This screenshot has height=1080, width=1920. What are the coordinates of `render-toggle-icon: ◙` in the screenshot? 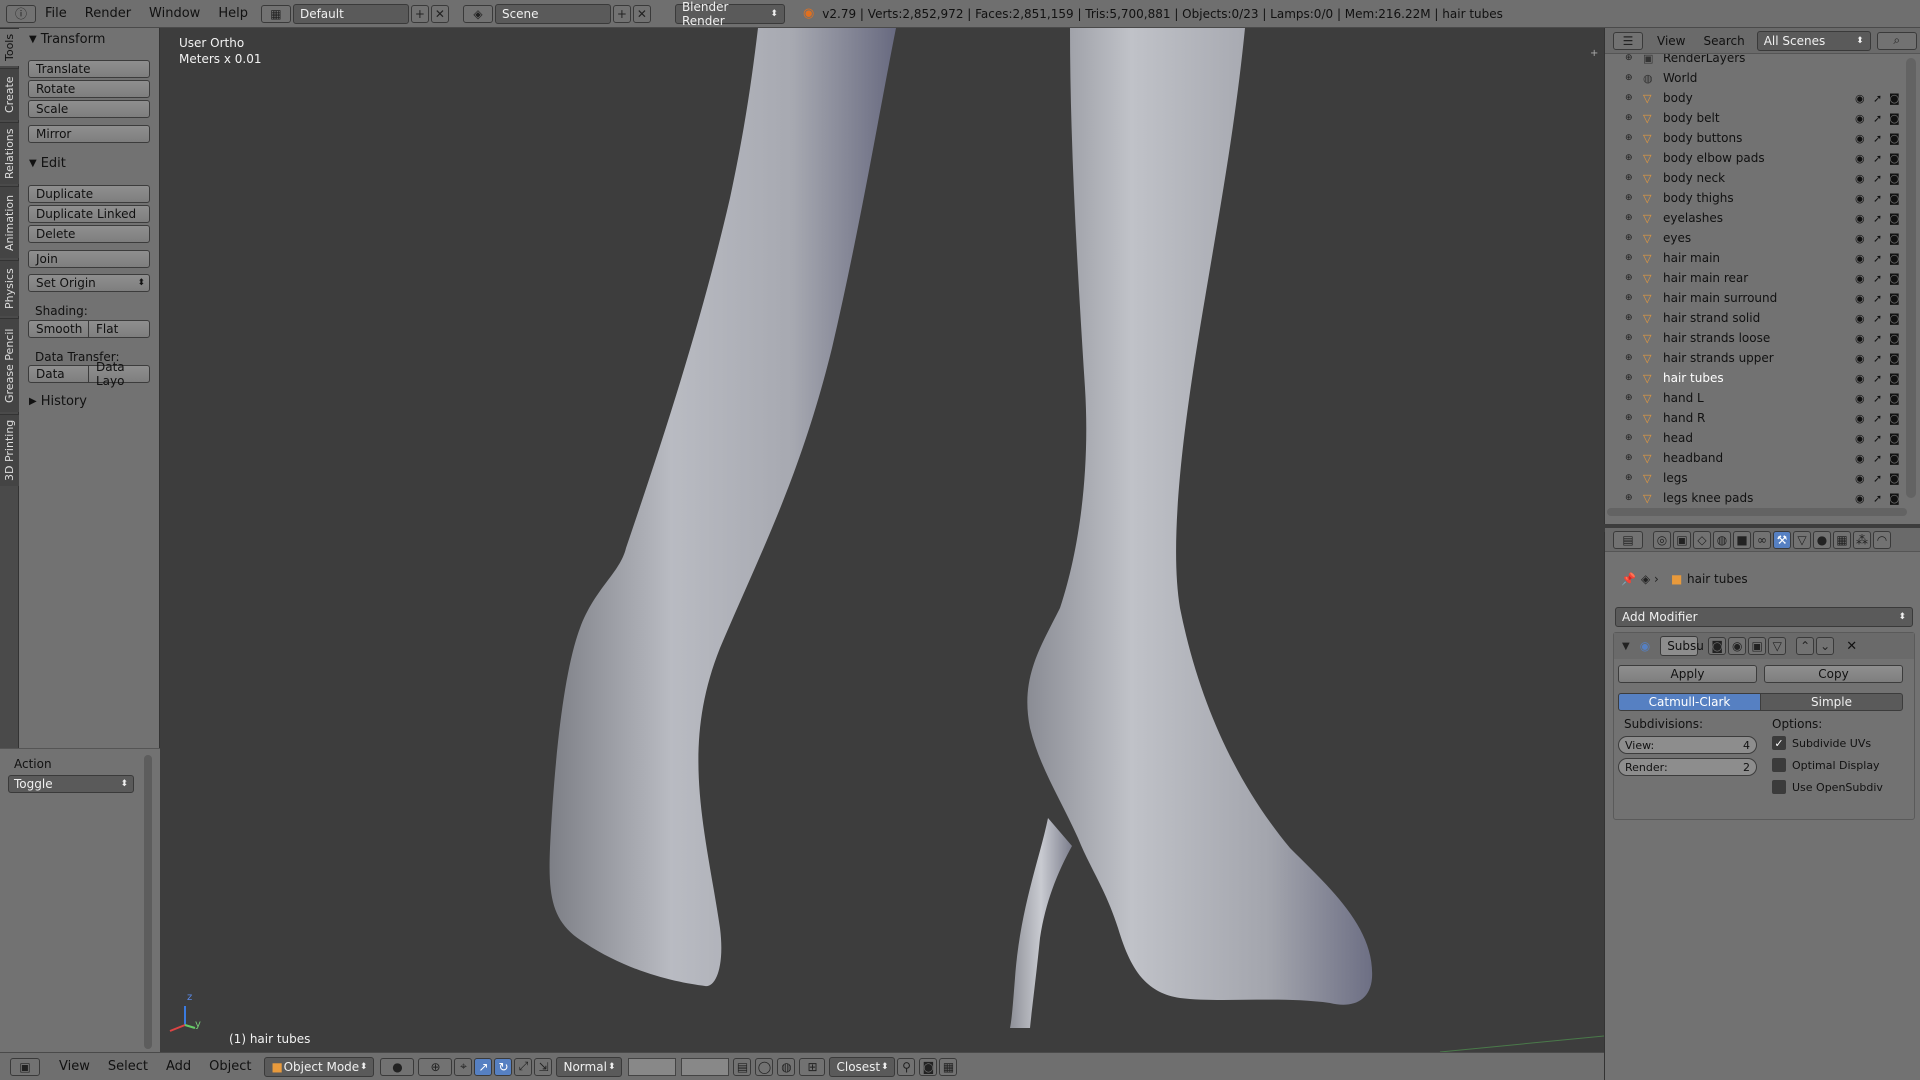 It's located at (1717, 646).